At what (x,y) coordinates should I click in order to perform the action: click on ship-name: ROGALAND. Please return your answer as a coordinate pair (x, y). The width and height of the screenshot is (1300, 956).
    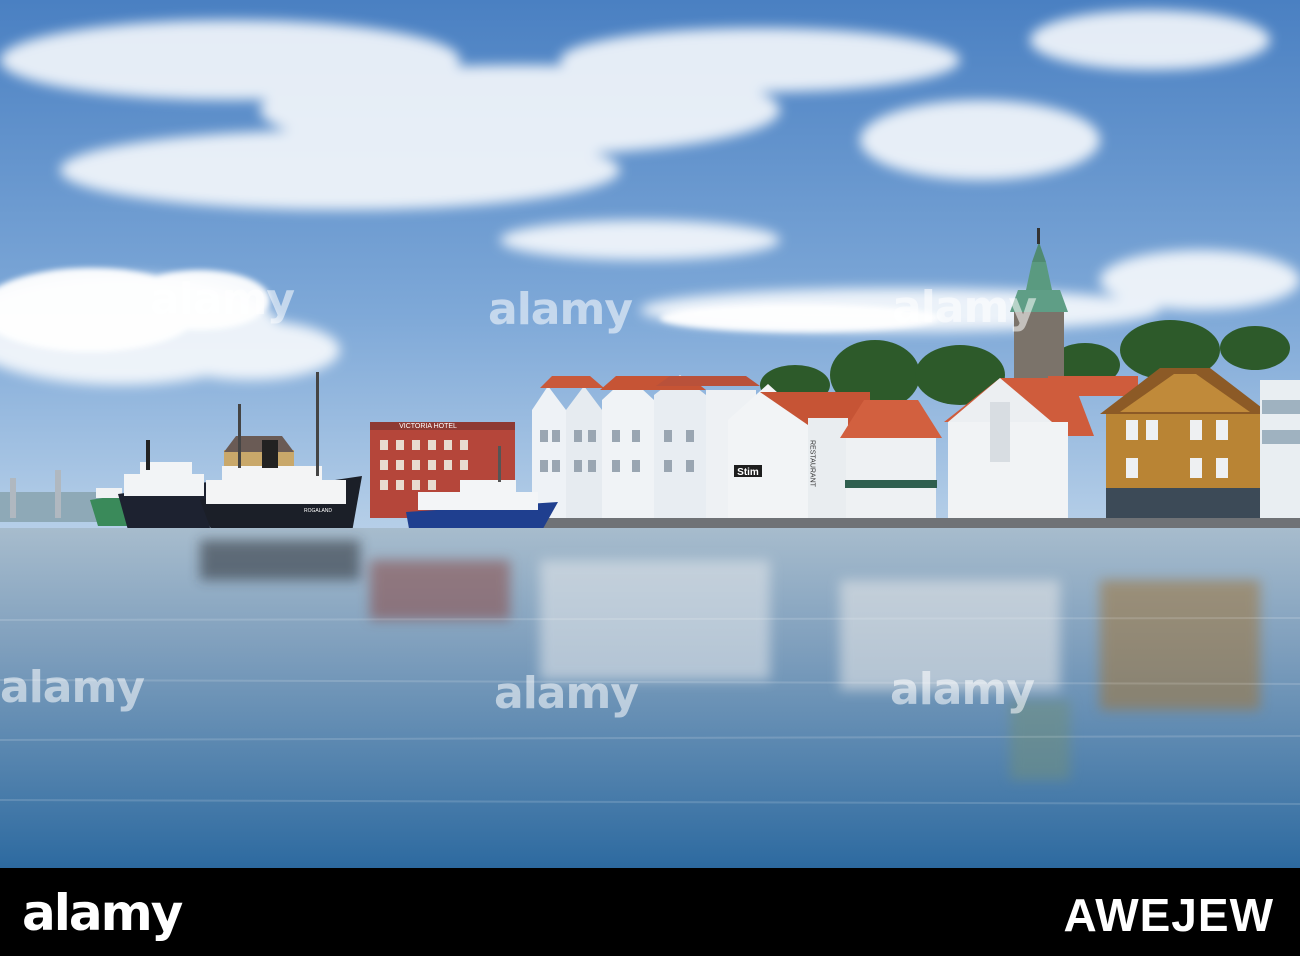
    Looking at the image, I should click on (318, 511).